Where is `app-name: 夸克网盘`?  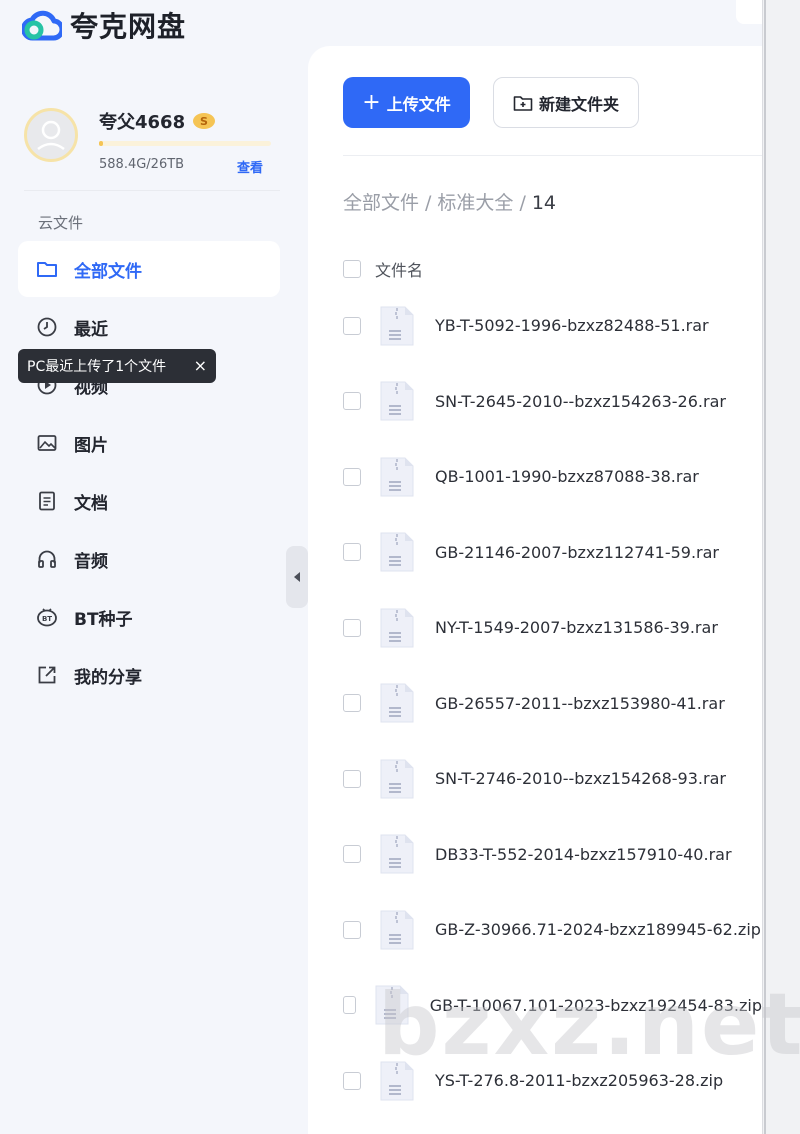 app-name: 夸克网盘 is located at coordinates (128, 26).